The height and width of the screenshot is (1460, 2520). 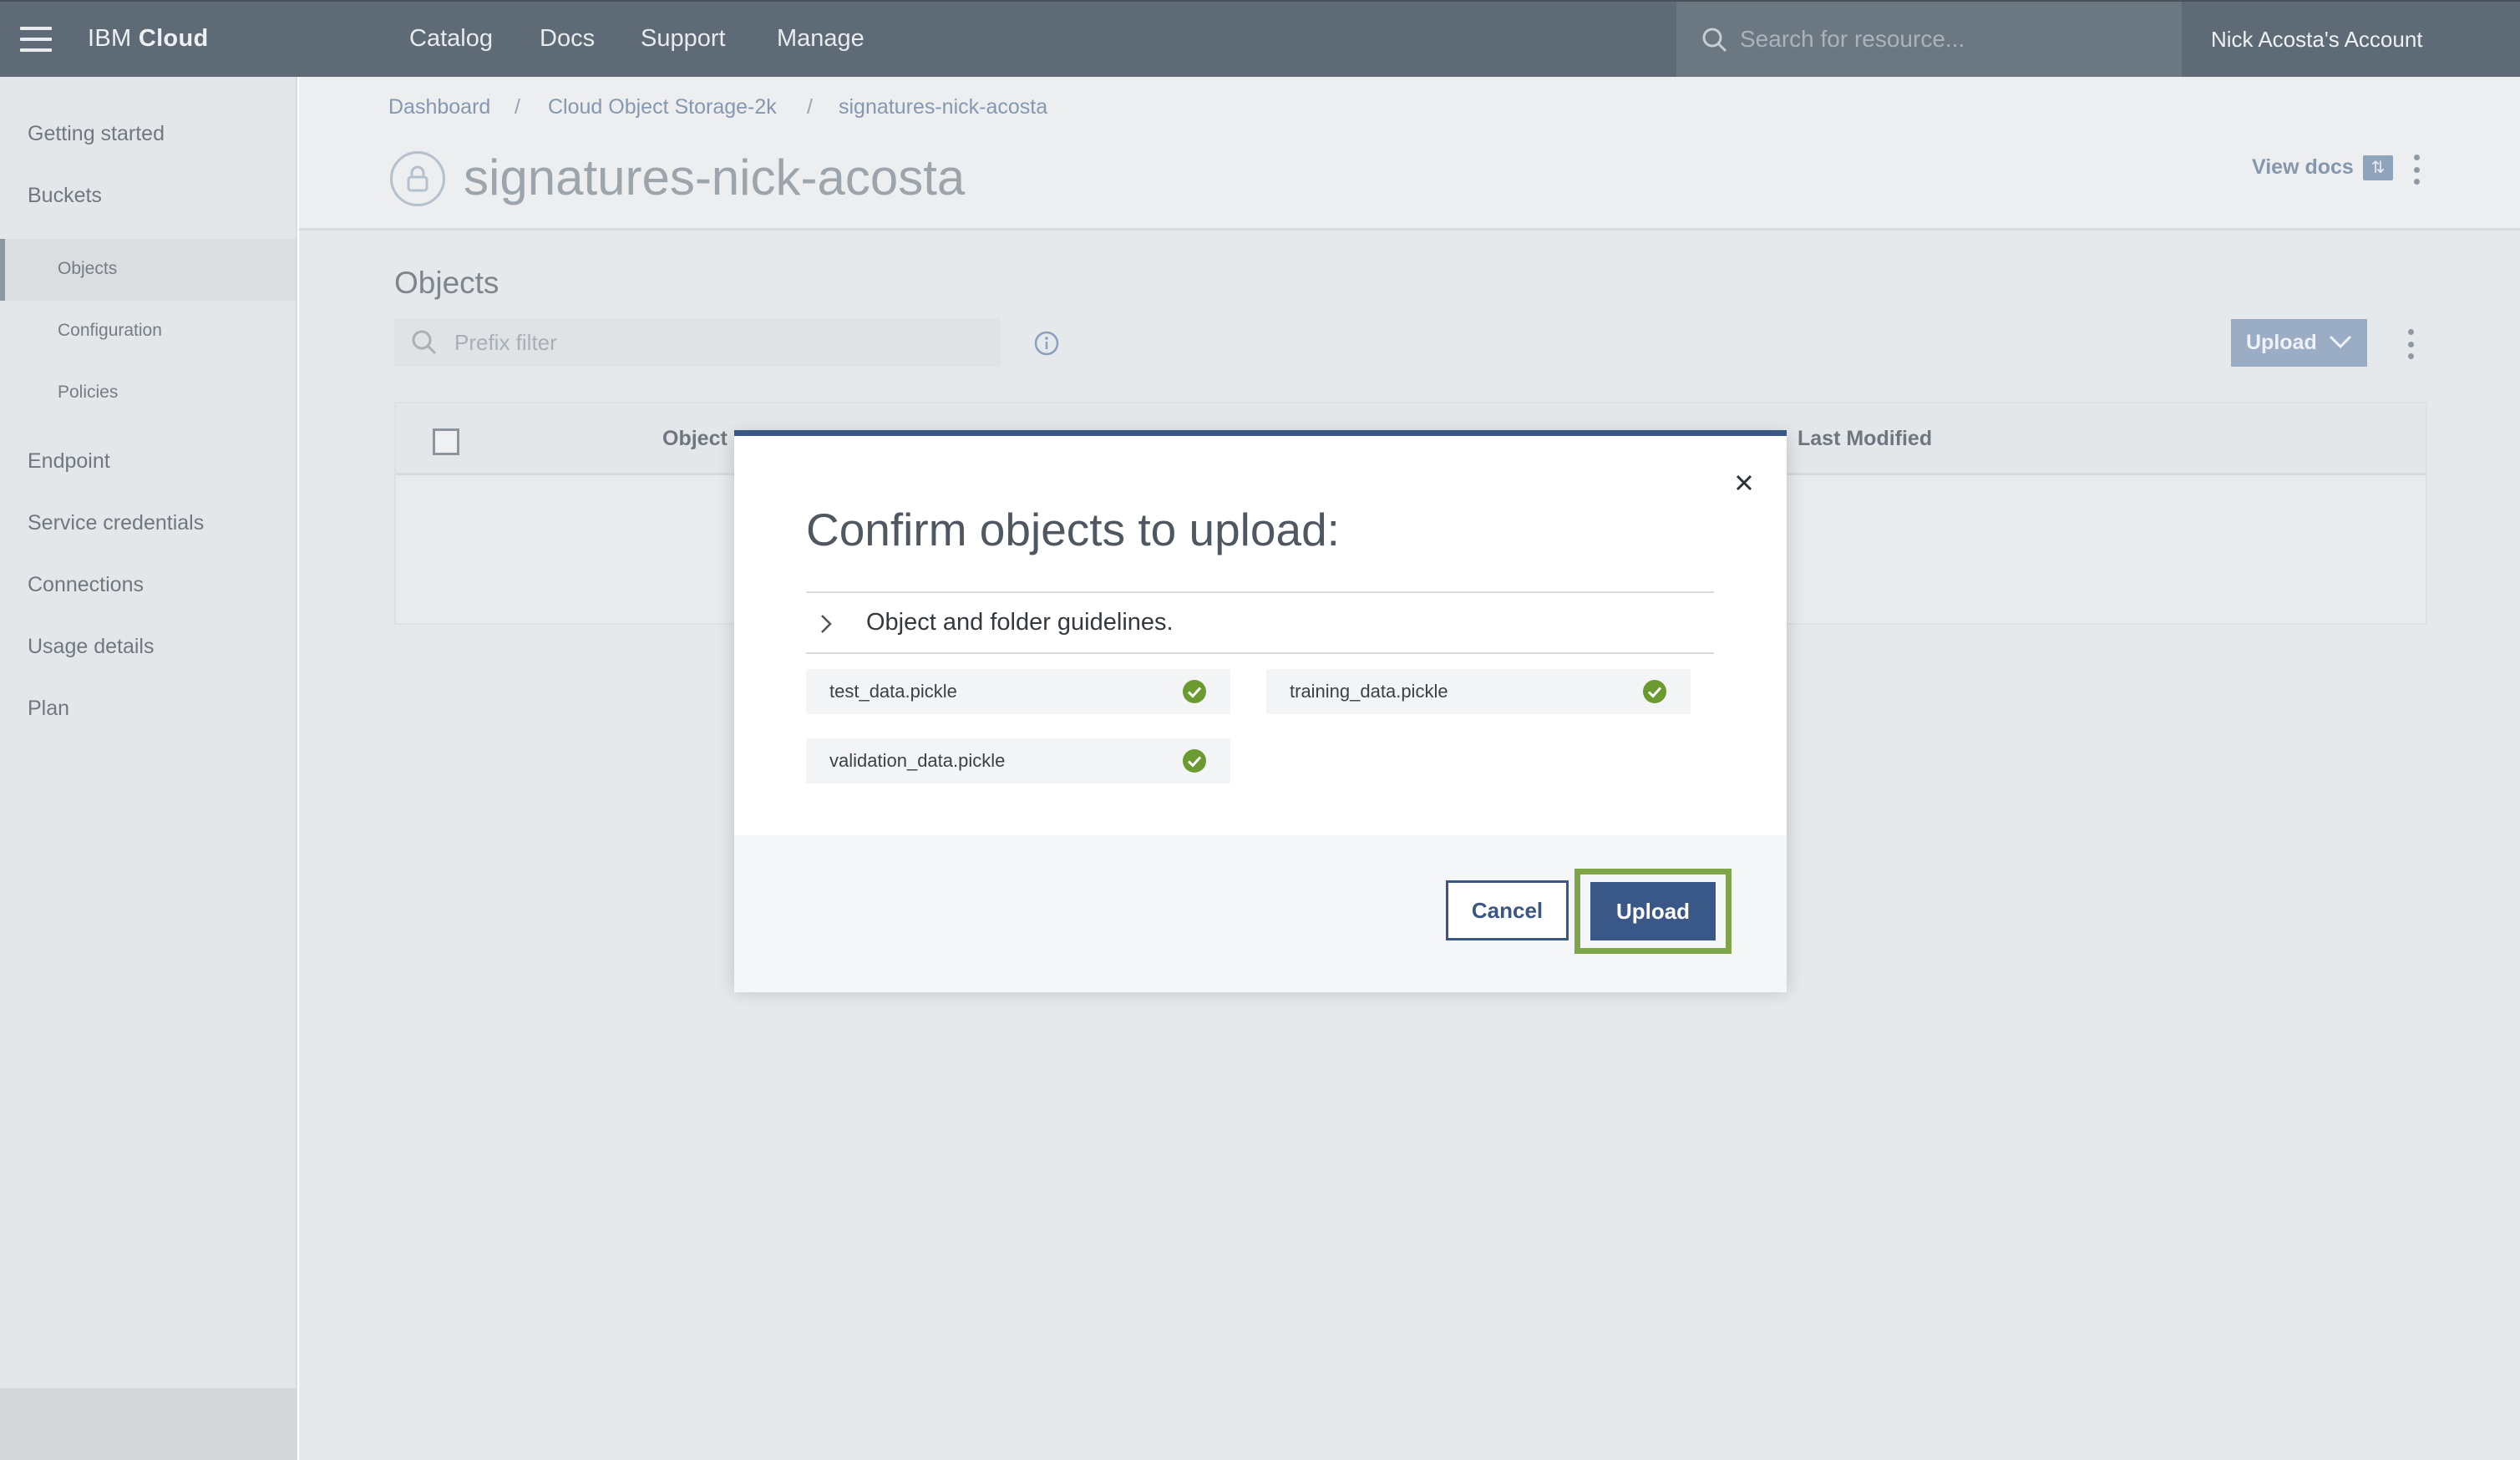 What do you see at coordinates (446, 441) in the screenshot?
I see `select-all-checkbox` at bounding box center [446, 441].